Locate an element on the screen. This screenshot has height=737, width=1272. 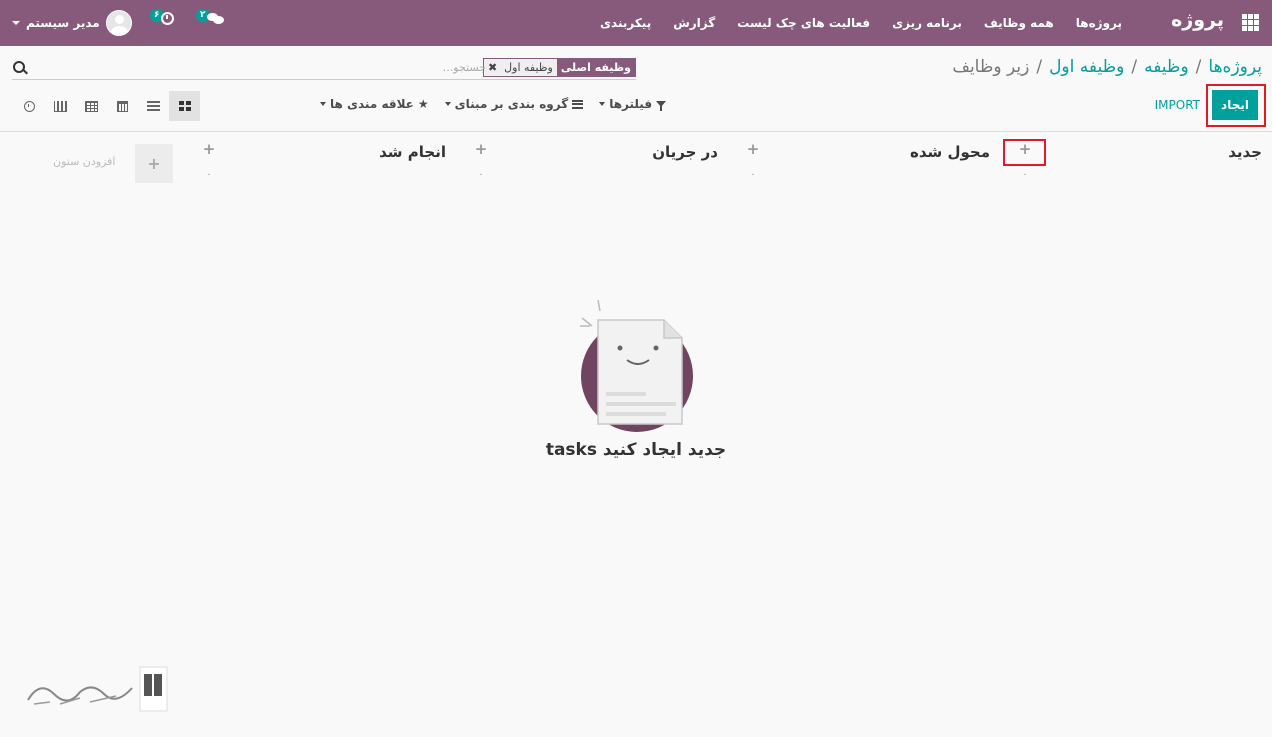
group-by-dropdown: گروه بندی بر مبنای is located at coordinates (512, 104).